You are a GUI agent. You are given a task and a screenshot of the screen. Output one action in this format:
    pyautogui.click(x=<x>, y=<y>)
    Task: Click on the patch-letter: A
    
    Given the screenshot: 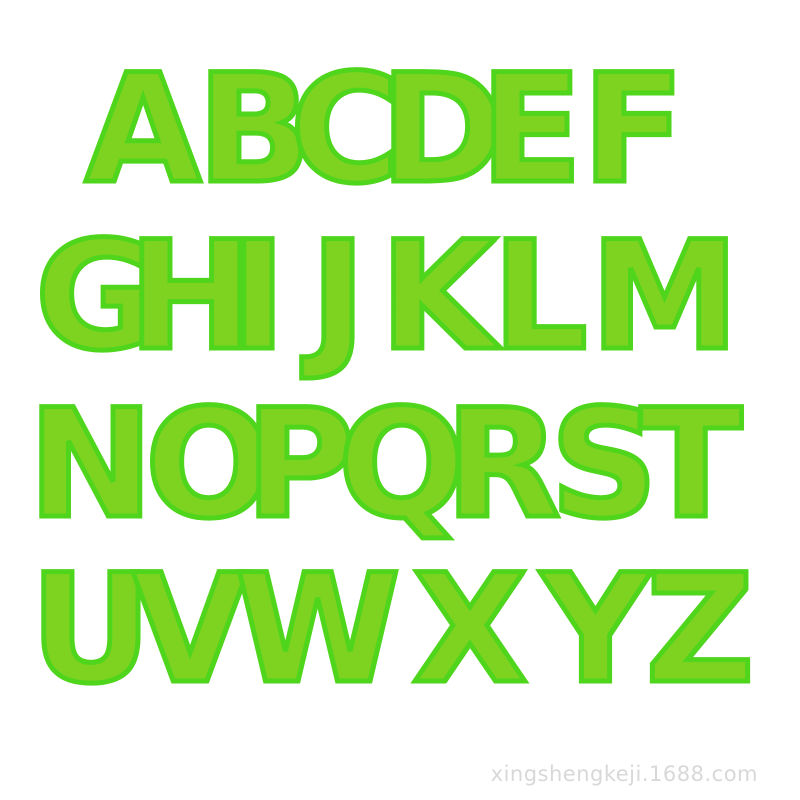 What is the action you would take?
    pyautogui.click(x=143, y=130)
    